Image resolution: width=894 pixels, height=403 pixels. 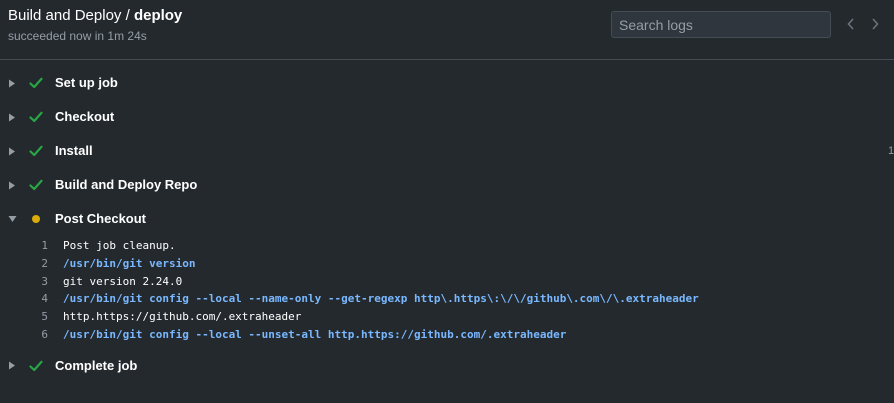 I want to click on line-number: 5, so click(x=35, y=316).